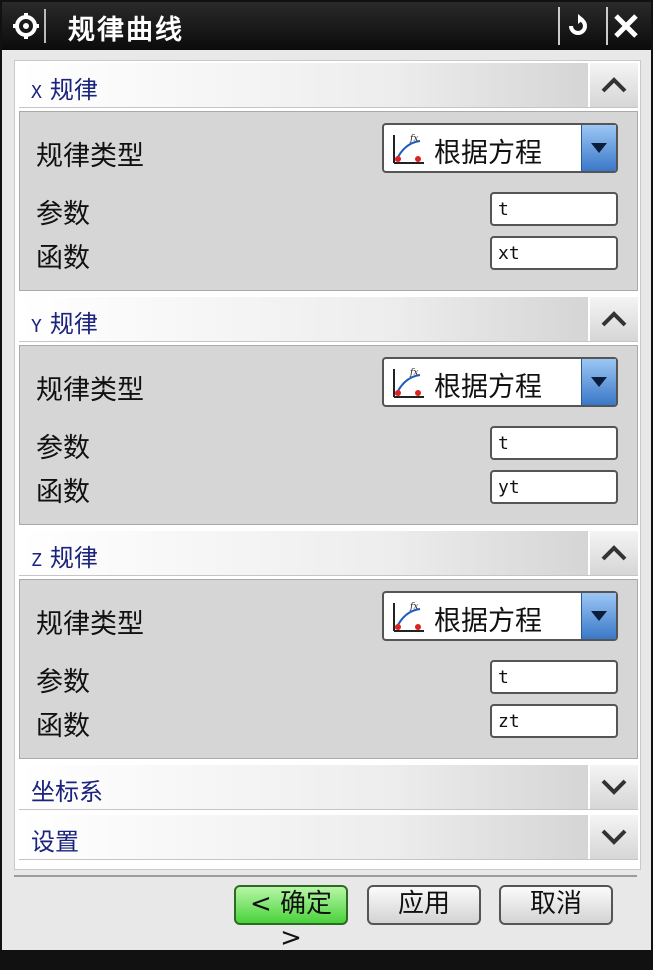  What do you see at coordinates (325, 876) in the screenshot?
I see `button-divider` at bounding box center [325, 876].